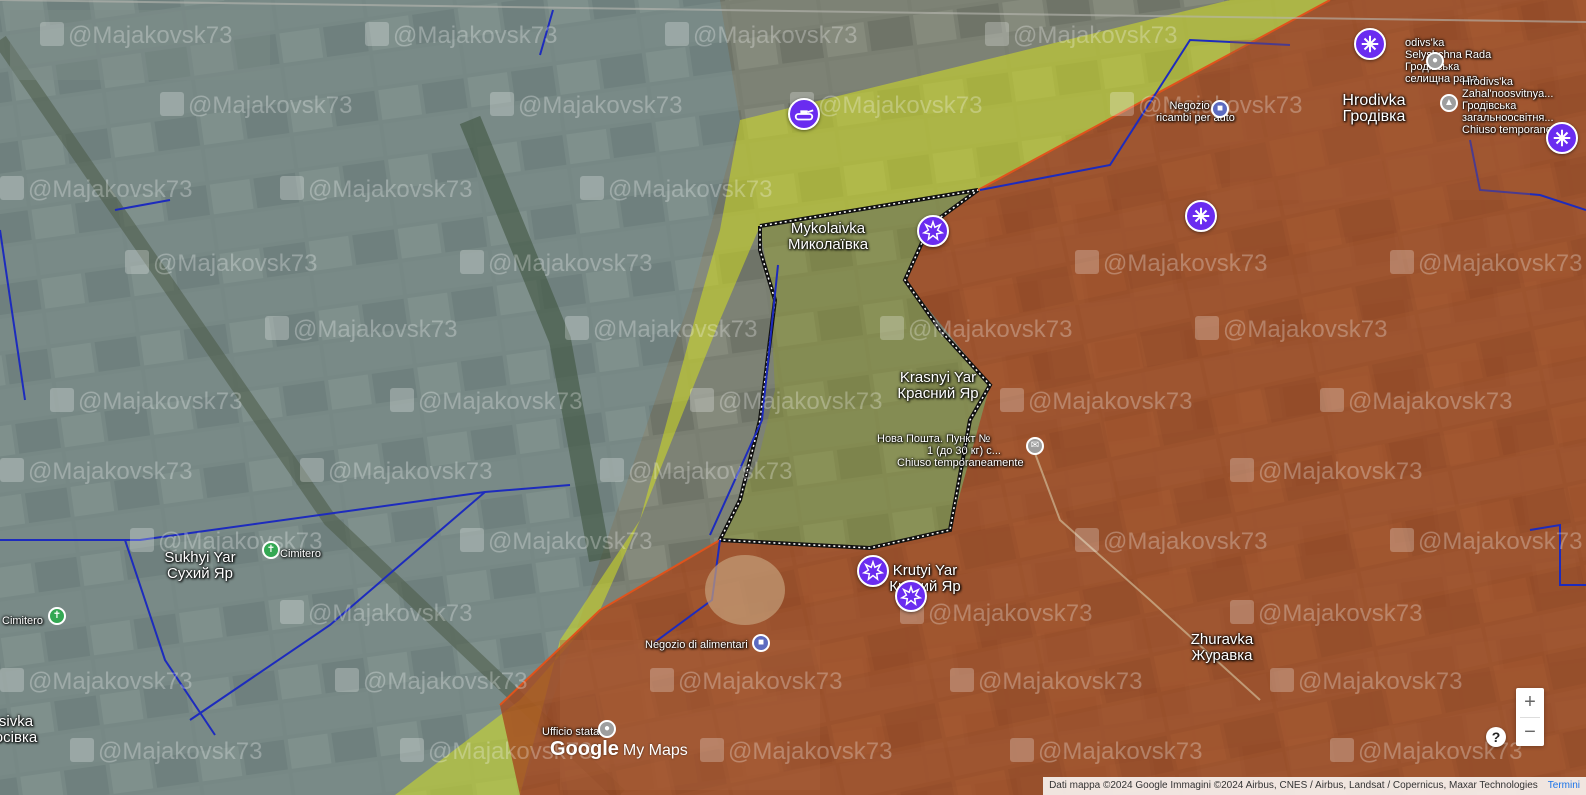  What do you see at coordinates (1448, 55) in the screenshot?
I see `poi-line: Selyshchna Rada` at bounding box center [1448, 55].